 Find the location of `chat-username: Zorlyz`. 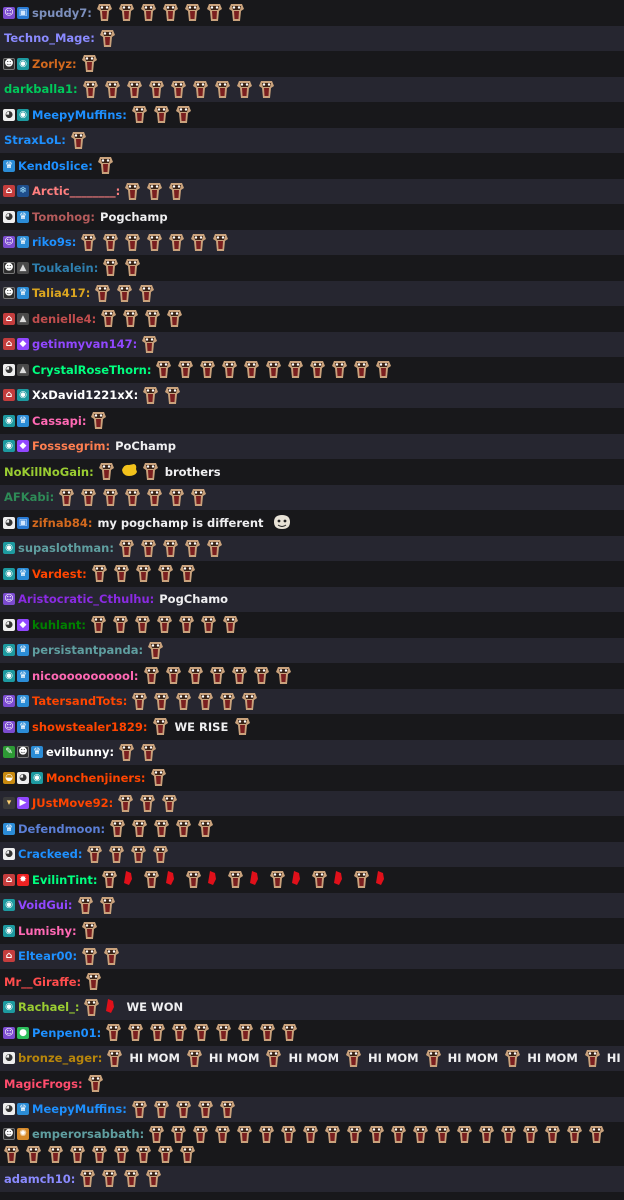

chat-username: Zorlyz is located at coordinates (52, 64).